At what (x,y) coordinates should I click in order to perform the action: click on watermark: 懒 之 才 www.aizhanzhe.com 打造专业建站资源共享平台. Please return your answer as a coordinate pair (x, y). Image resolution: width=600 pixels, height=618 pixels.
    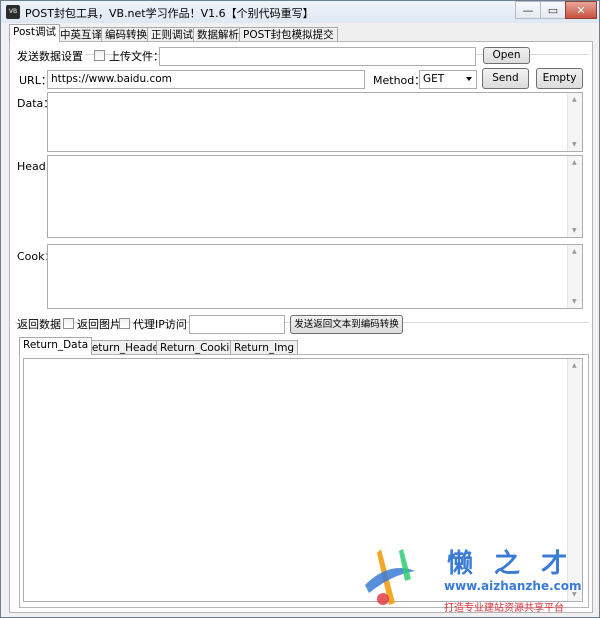
    Looking at the image, I should click on (479, 579).